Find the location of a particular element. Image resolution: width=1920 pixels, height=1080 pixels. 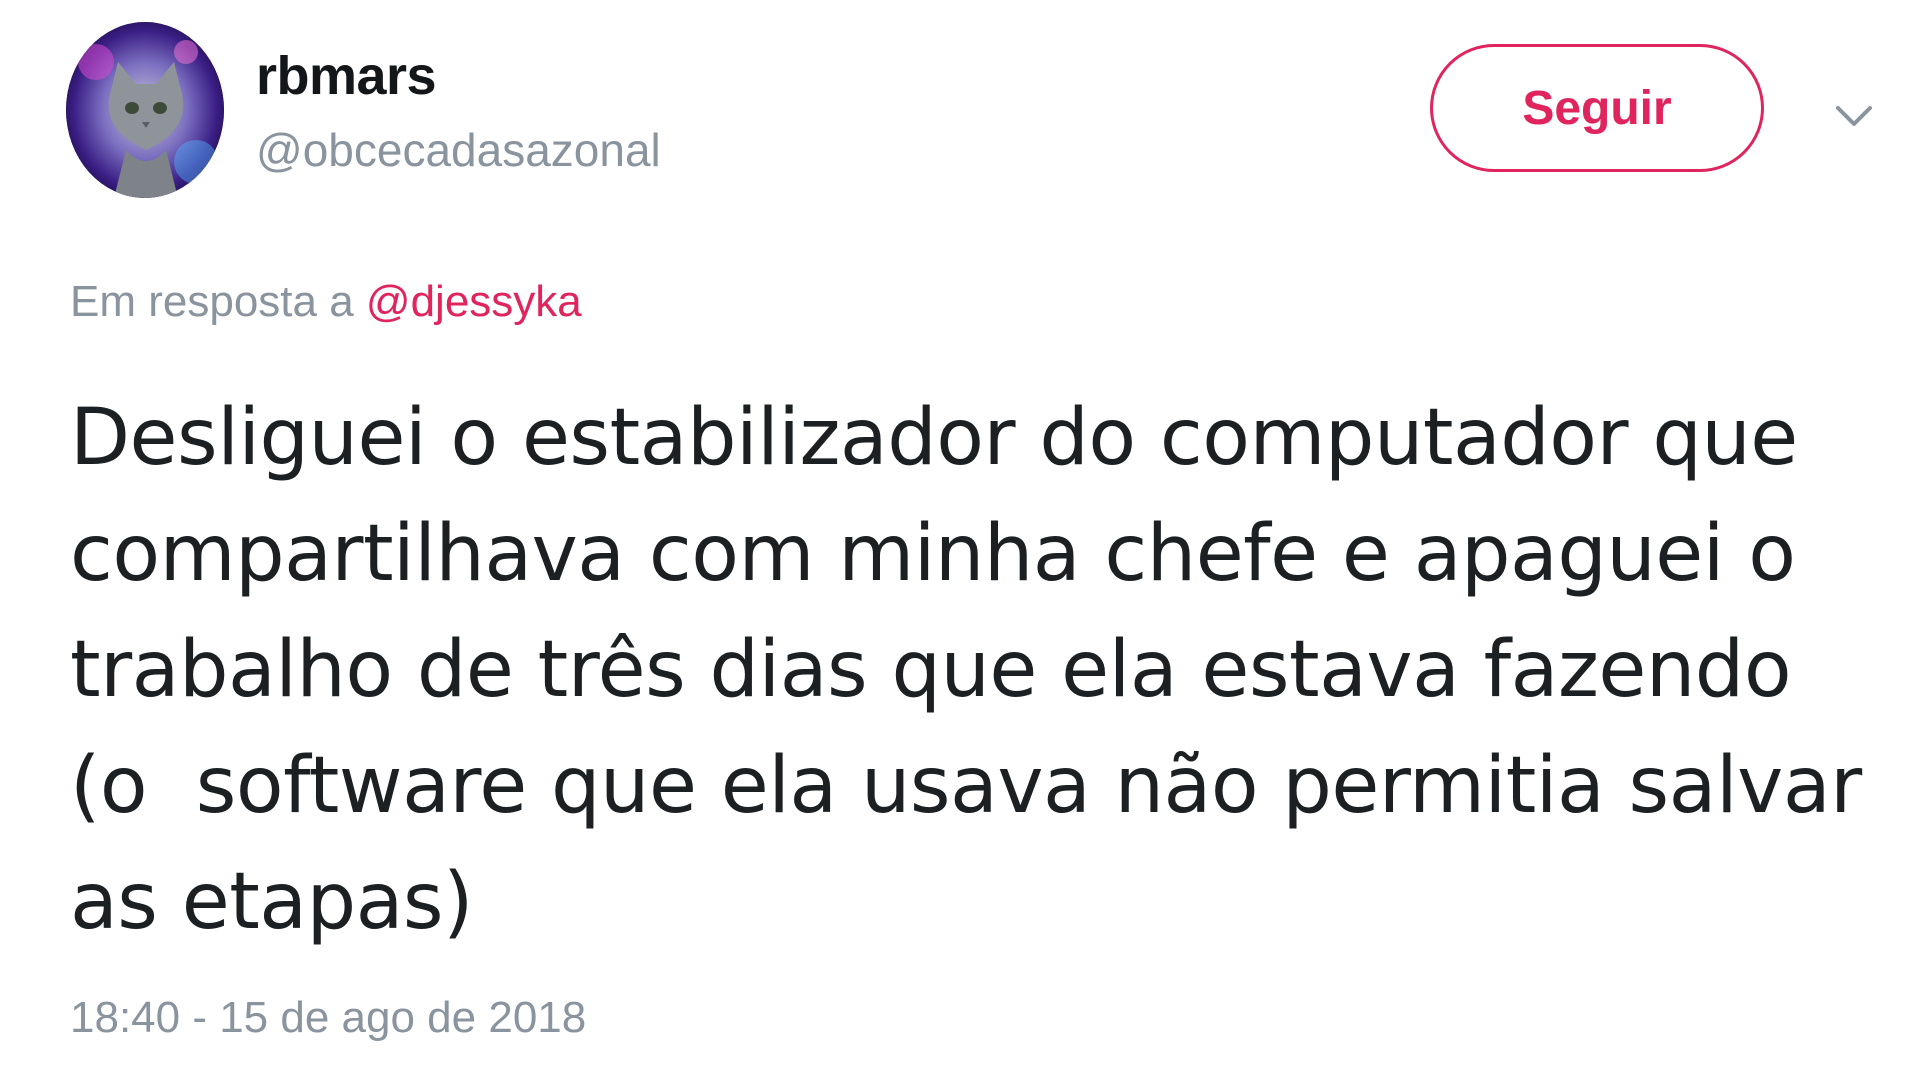

cat-avatar-icon is located at coordinates (145, 110).